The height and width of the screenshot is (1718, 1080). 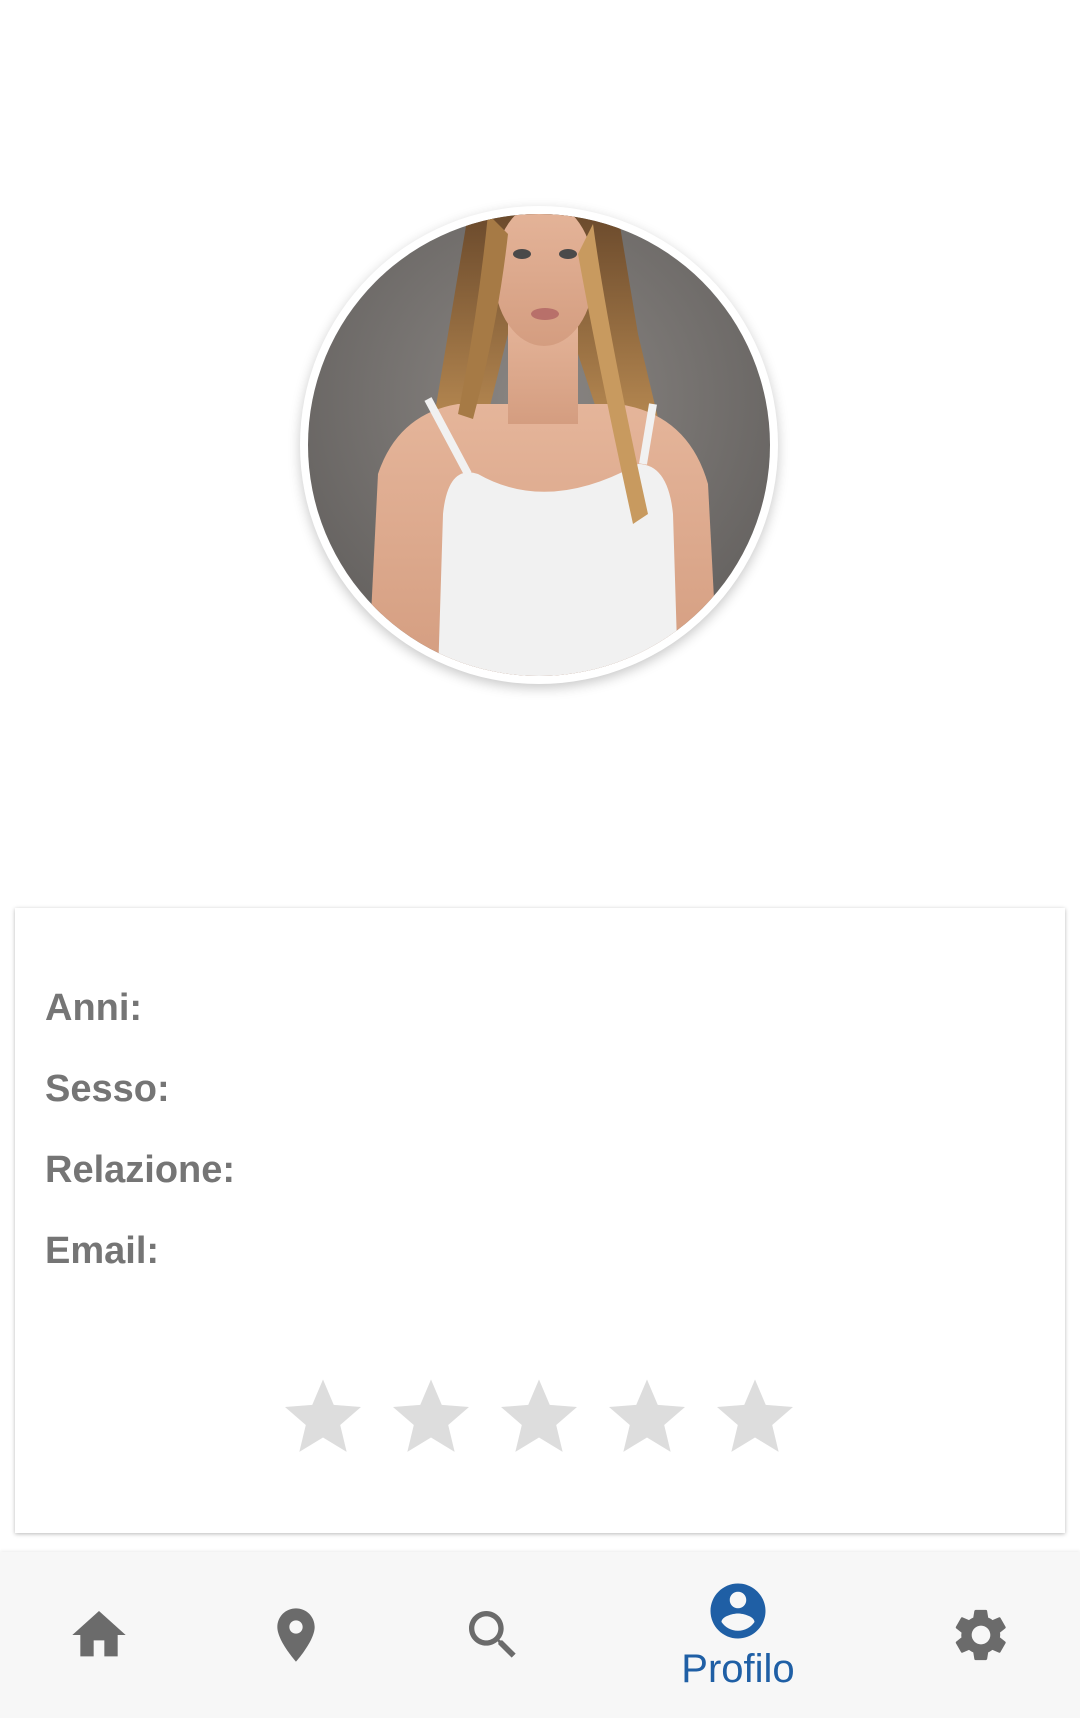 I want to click on bottom-navigation: Profilo, so click(x=540, y=1635).